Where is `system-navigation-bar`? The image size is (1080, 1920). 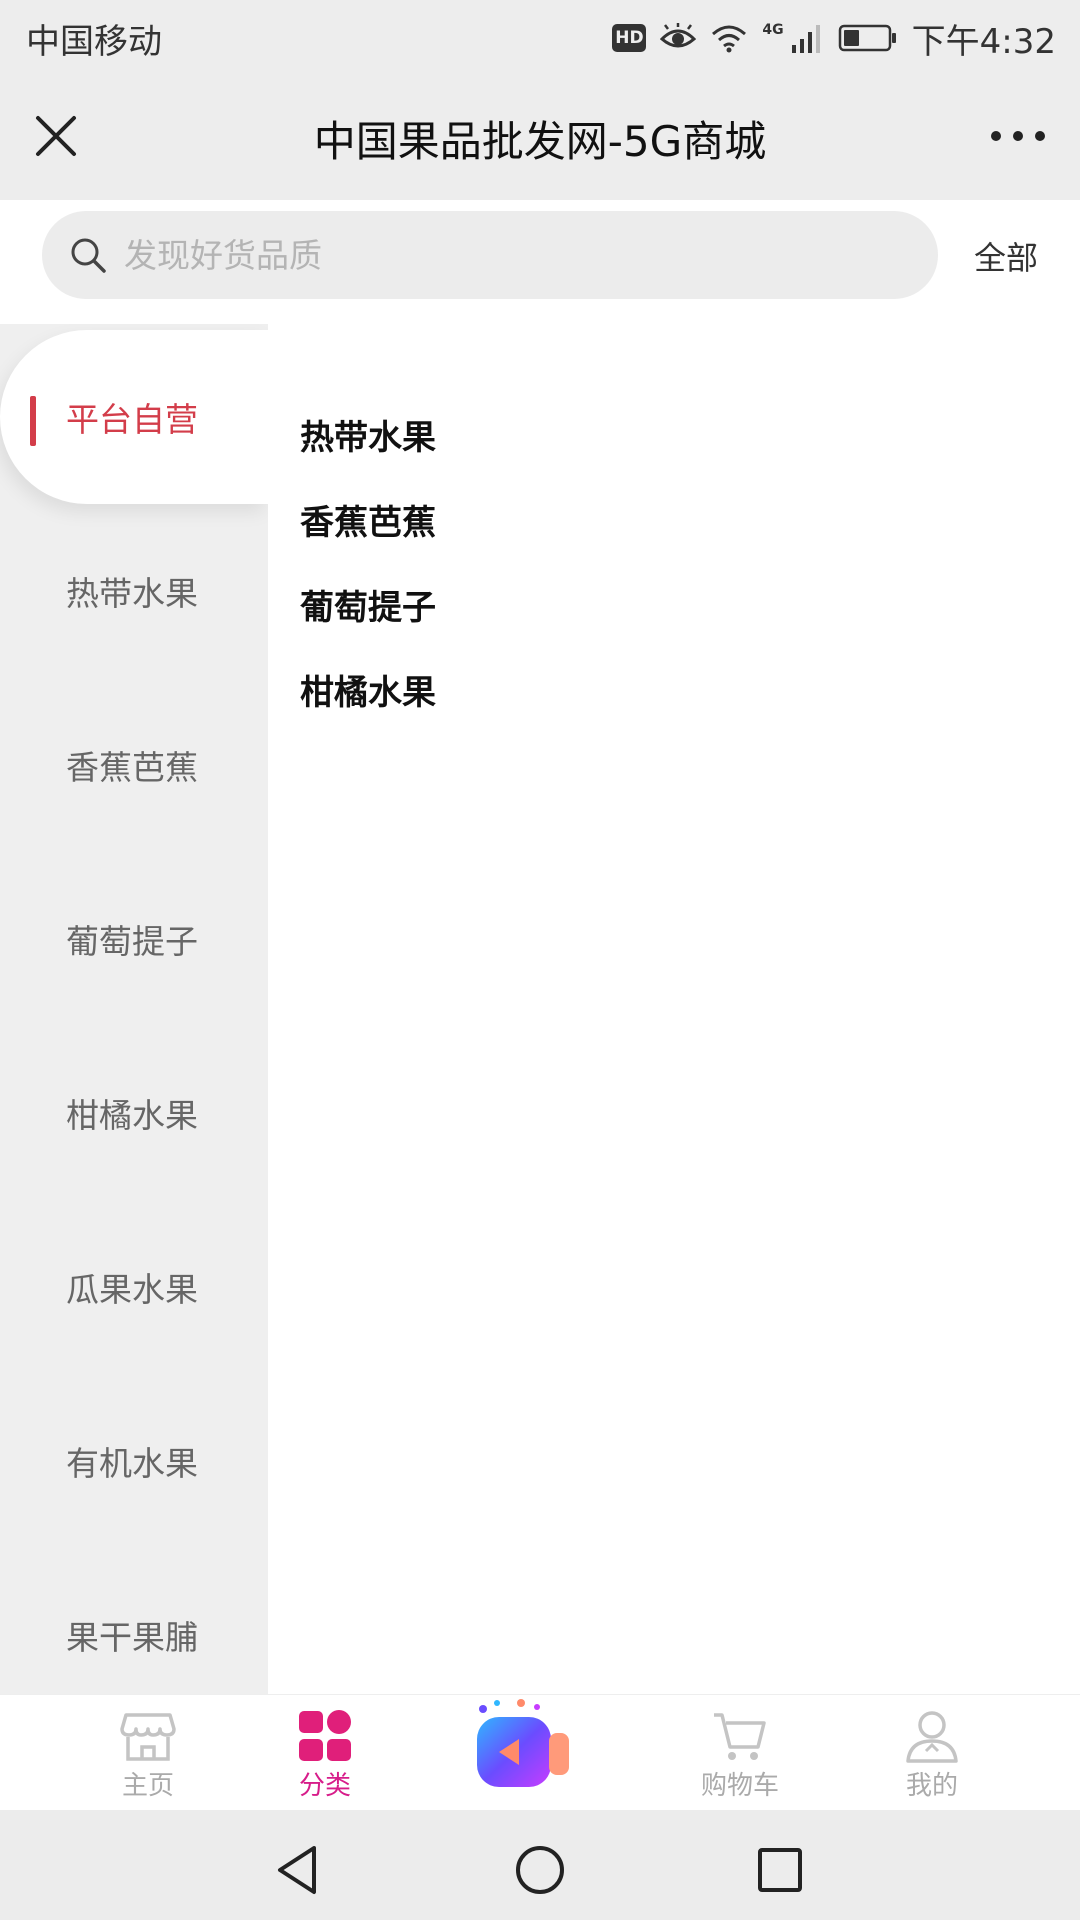 system-navigation-bar is located at coordinates (540, 1865).